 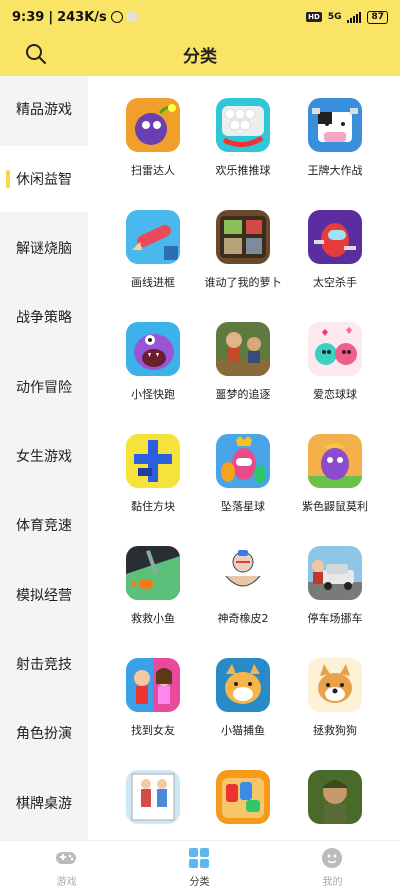 I want to click on game-name: 太空杀手, so click(x=335, y=282).